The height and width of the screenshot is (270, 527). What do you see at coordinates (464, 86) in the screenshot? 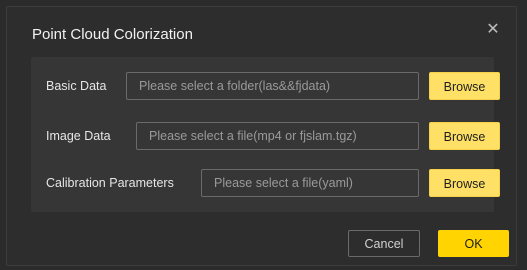
I see `basic-data-browse-button: Browse` at bounding box center [464, 86].